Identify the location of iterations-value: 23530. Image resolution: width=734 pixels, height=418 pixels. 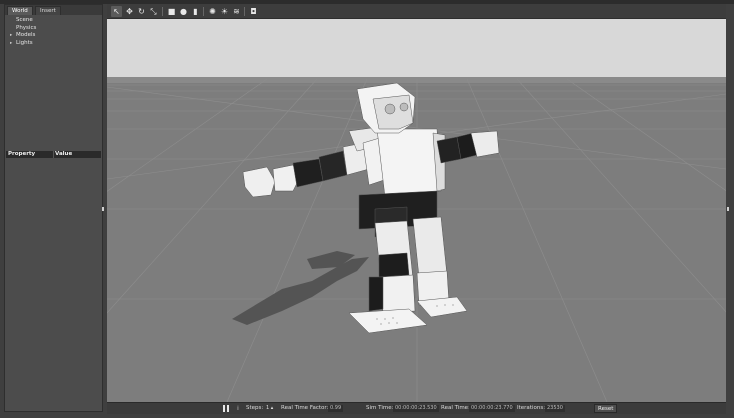
(555, 408).